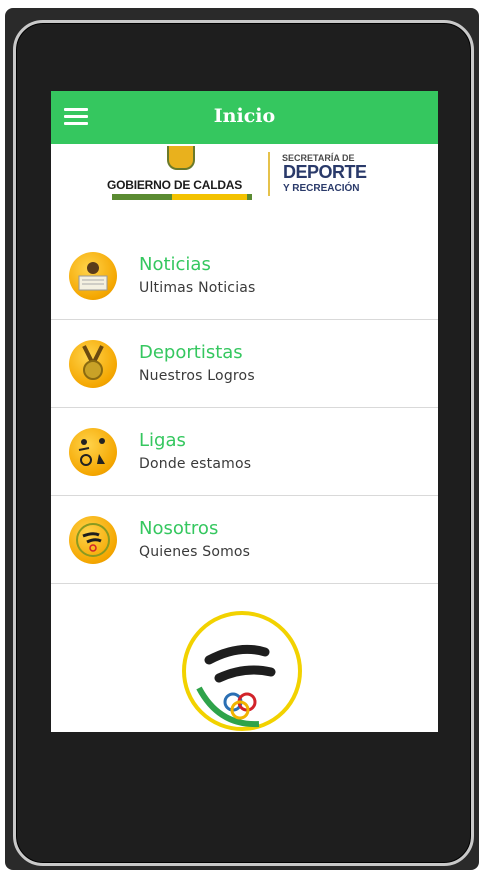 This screenshot has width=482, height=873. I want to click on shield-icon, so click(181, 158).